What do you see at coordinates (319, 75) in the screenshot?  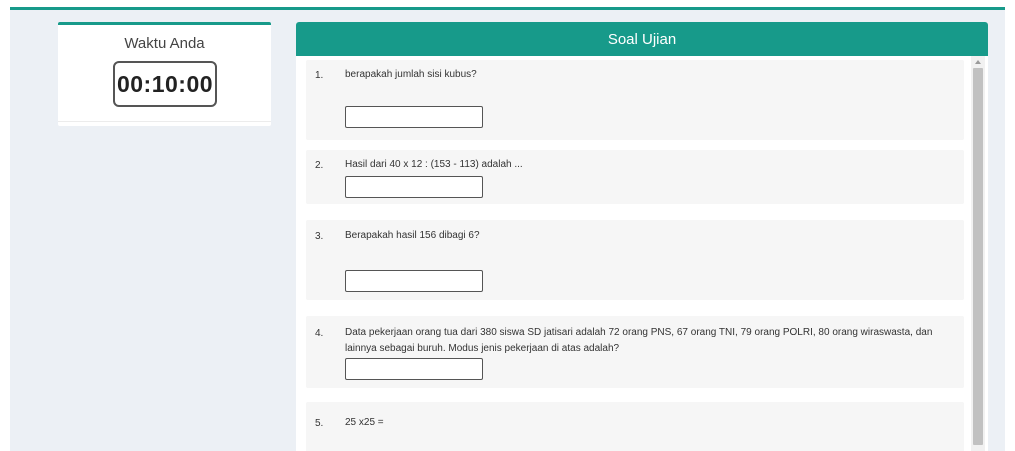 I see `question-number: 1.` at bounding box center [319, 75].